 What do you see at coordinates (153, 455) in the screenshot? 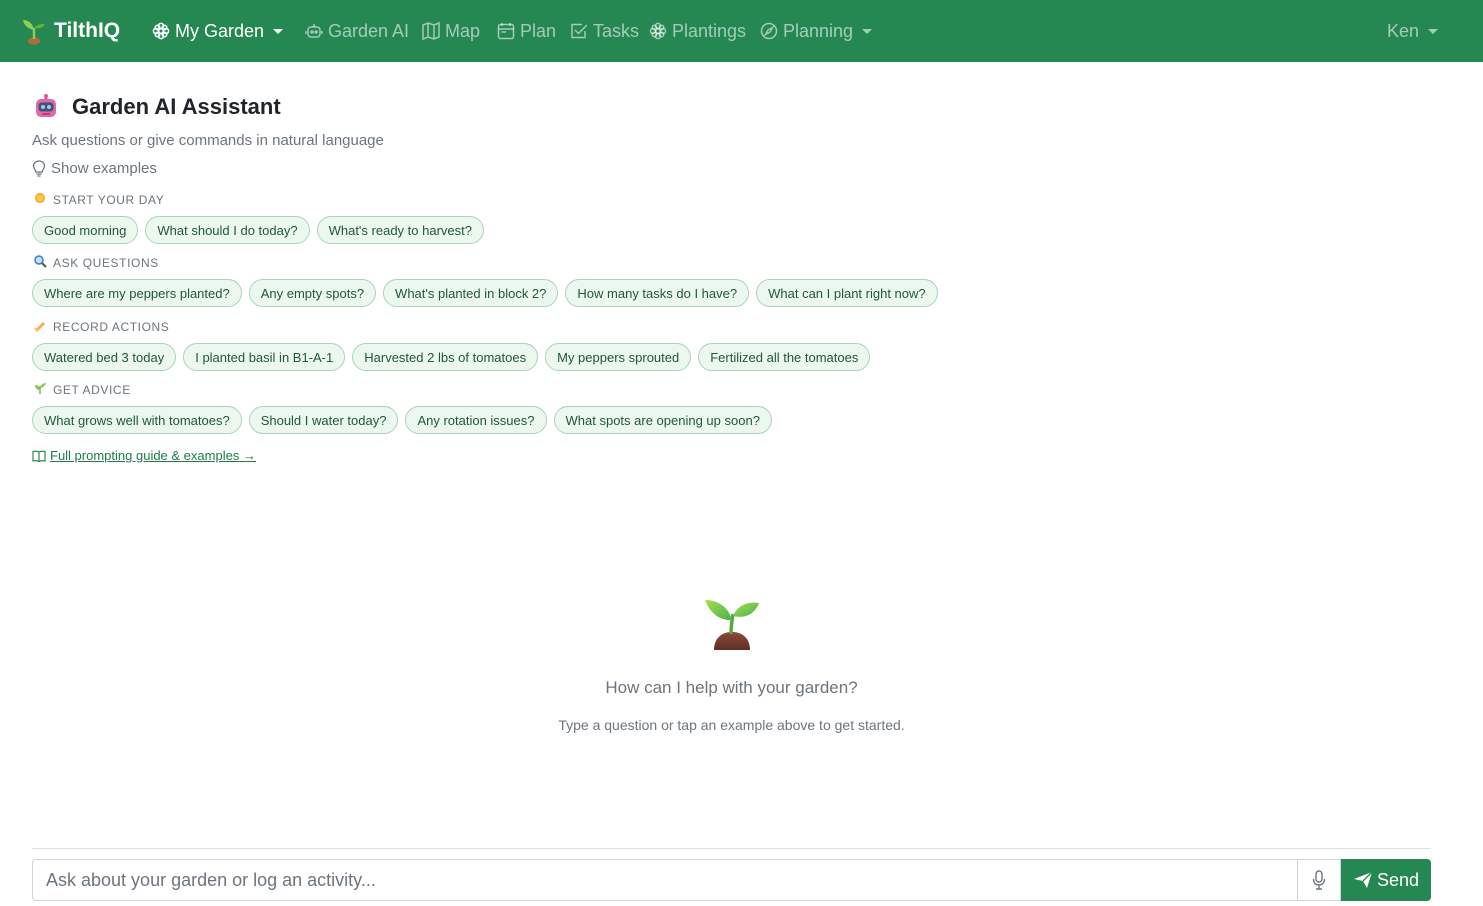
I see `prompting-guide-link: Full prompting guide & examples →` at bounding box center [153, 455].